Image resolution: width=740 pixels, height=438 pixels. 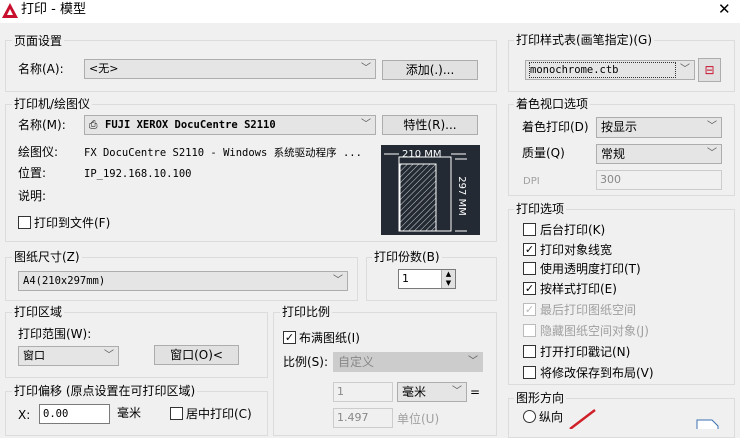 What do you see at coordinates (543, 153) in the screenshot?
I see `quality-label: 质量(Q)` at bounding box center [543, 153].